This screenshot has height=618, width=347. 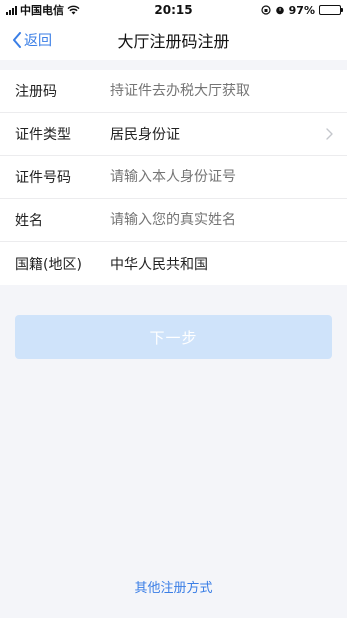 What do you see at coordinates (228, 91) in the screenshot?
I see `registration-code-input` at bounding box center [228, 91].